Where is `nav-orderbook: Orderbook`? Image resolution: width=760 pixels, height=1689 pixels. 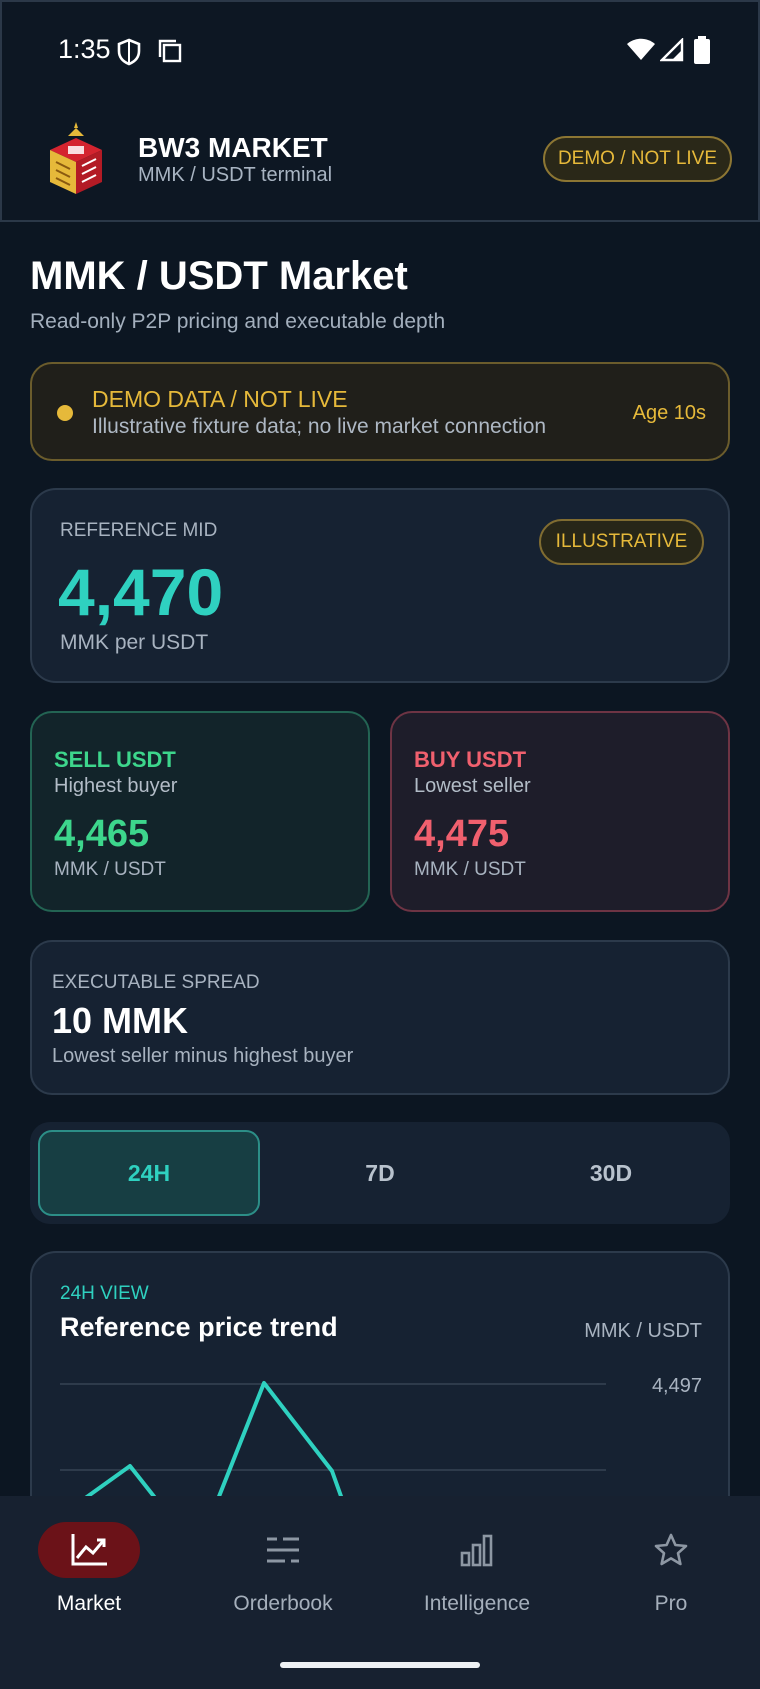
nav-orderbook: Orderbook is located at coordinates (283, 1577).